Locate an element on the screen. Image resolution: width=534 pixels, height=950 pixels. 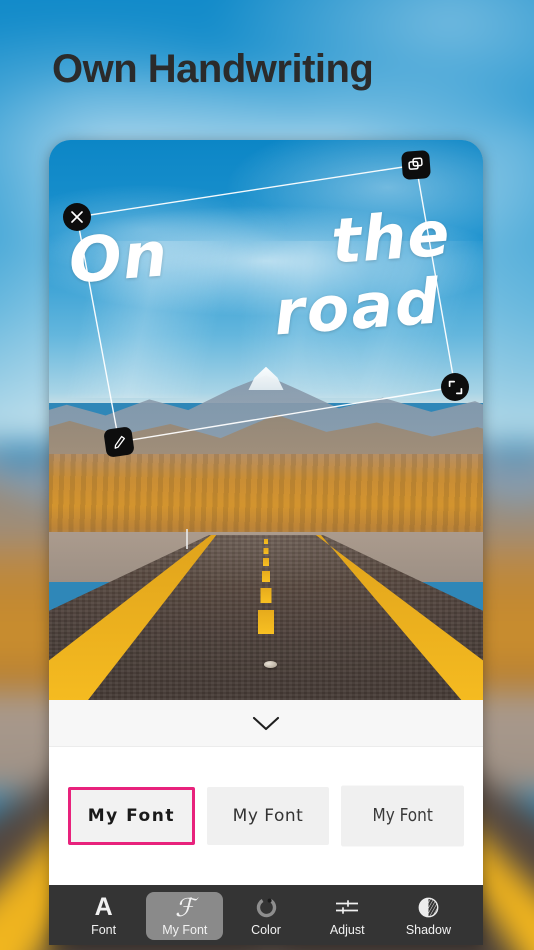
chevron-down-icon is located at coordinates (266, 723).